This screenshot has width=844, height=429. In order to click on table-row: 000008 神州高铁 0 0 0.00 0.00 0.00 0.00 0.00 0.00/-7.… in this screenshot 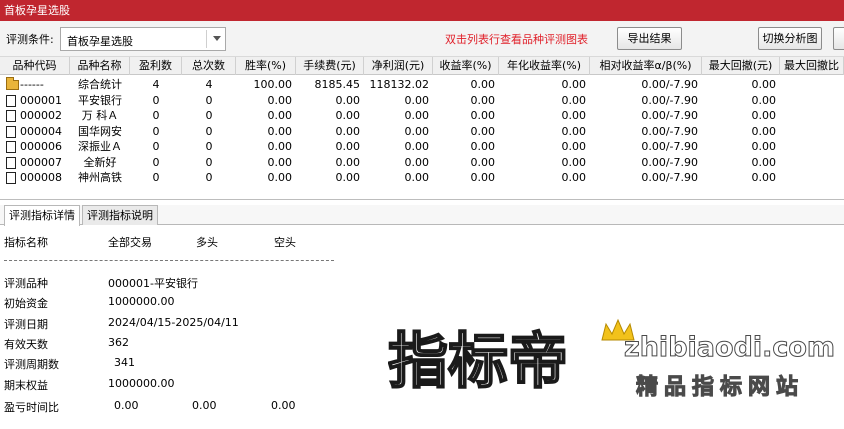, I will do `click(422, 178)`.